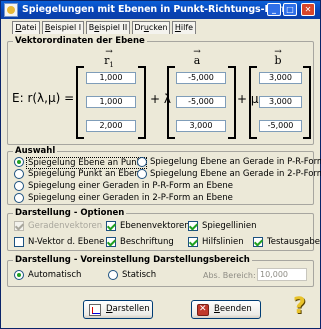 This screenshot has height=329, width=321. I want to click on menu-beispiel-2: Beispiel II, so click(108, 27).